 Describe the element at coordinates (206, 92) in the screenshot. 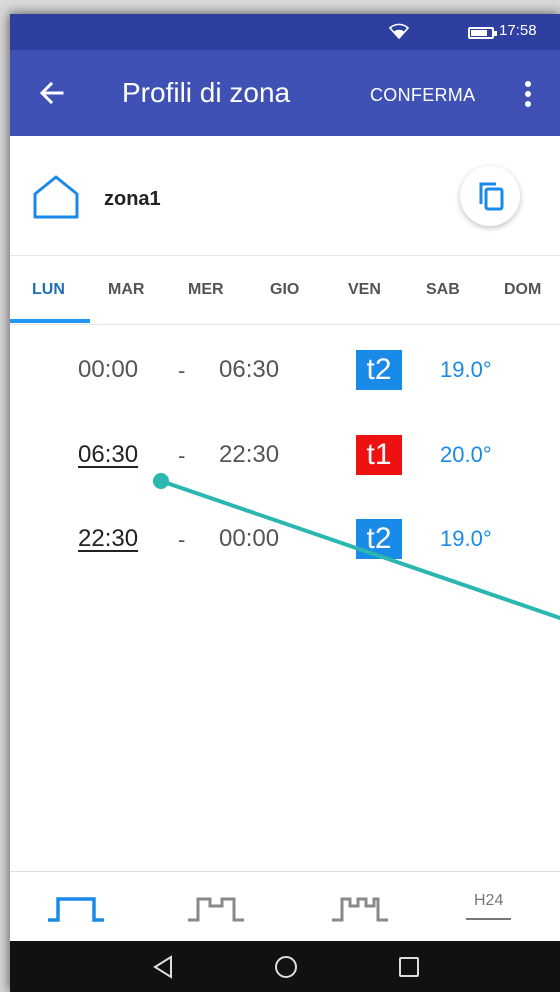

I see `page-title: Profili di zona` at that location.